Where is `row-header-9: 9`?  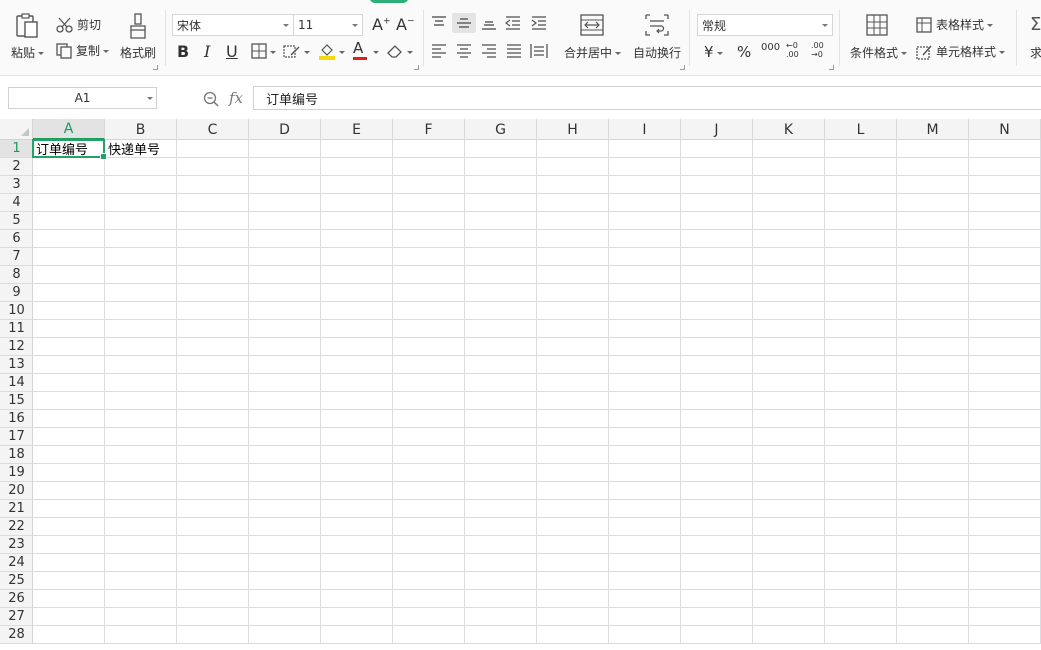
row-header-9: 9 is located at coordinates (16, 293).